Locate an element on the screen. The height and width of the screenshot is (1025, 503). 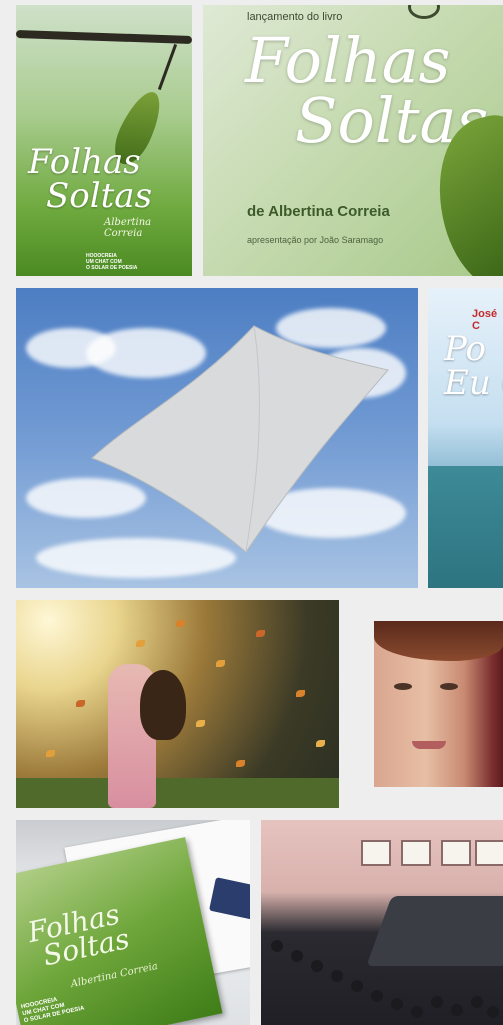
mouth-graphic is located at coordinates (429, 745).